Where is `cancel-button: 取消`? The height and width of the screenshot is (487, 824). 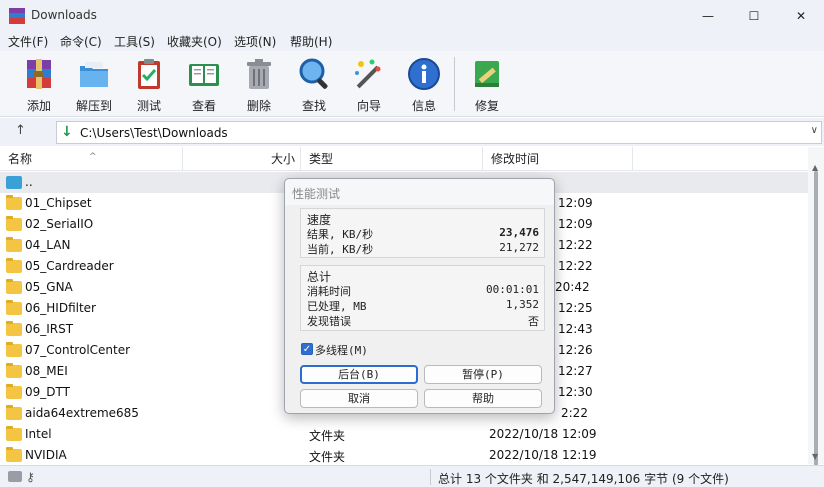 cancel-button: 取消 is located at coordinates (359, 398).